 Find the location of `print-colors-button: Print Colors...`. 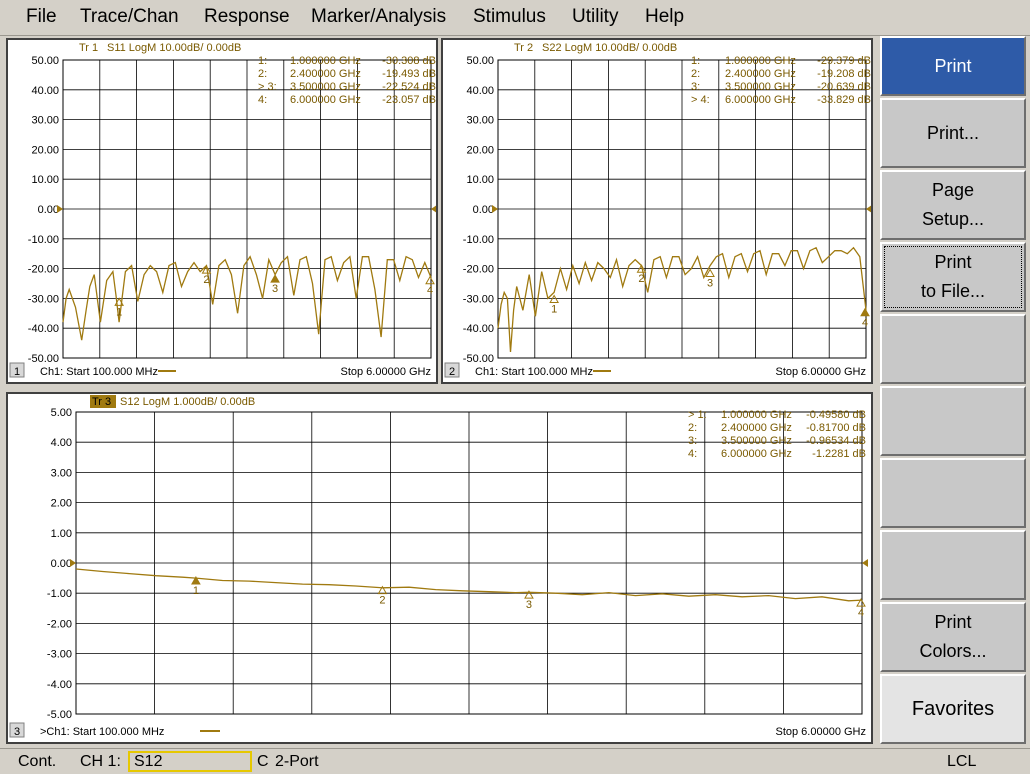

print-colors-button: Print Colors... is located at coordinates (953, 637).